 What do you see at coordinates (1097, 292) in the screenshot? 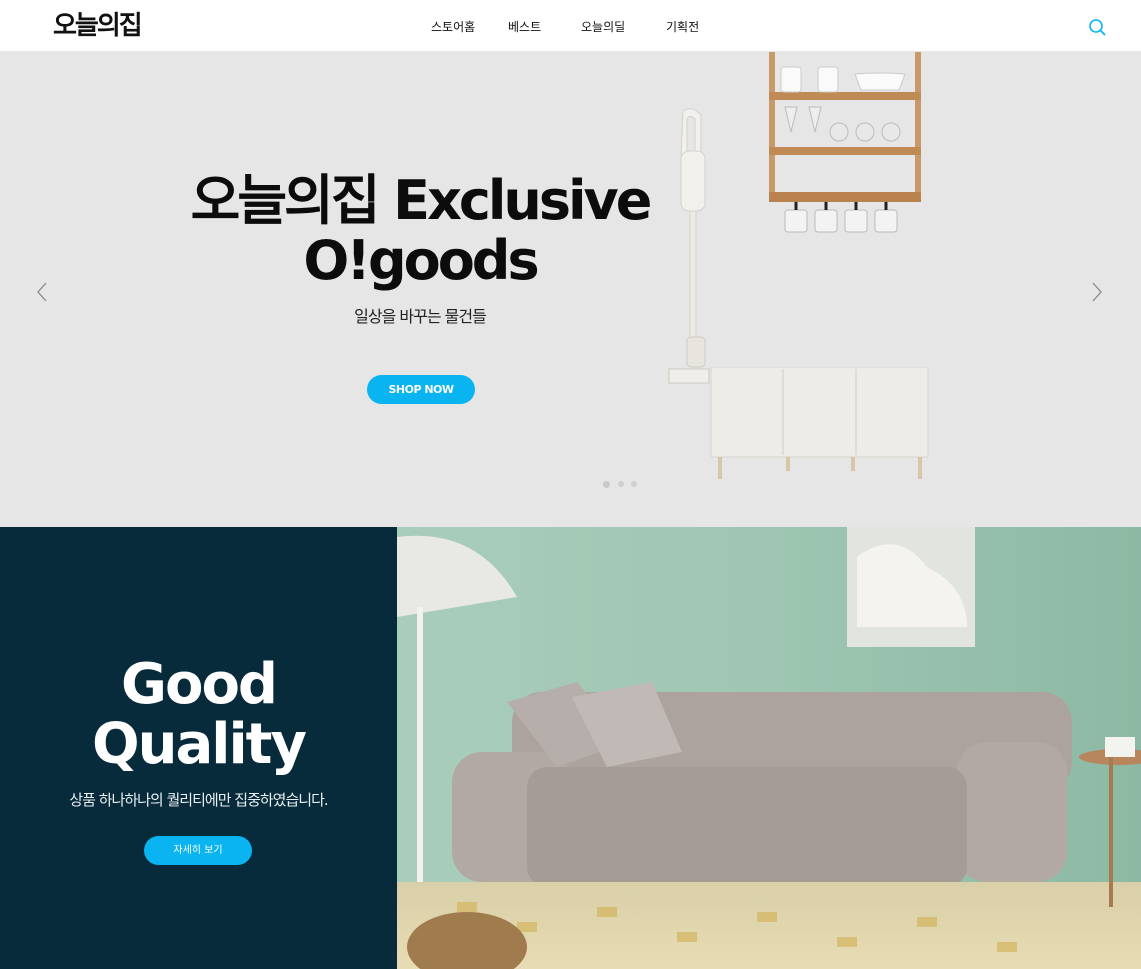
I see `chevron-right-icon` at bounding box center [1097, 292].